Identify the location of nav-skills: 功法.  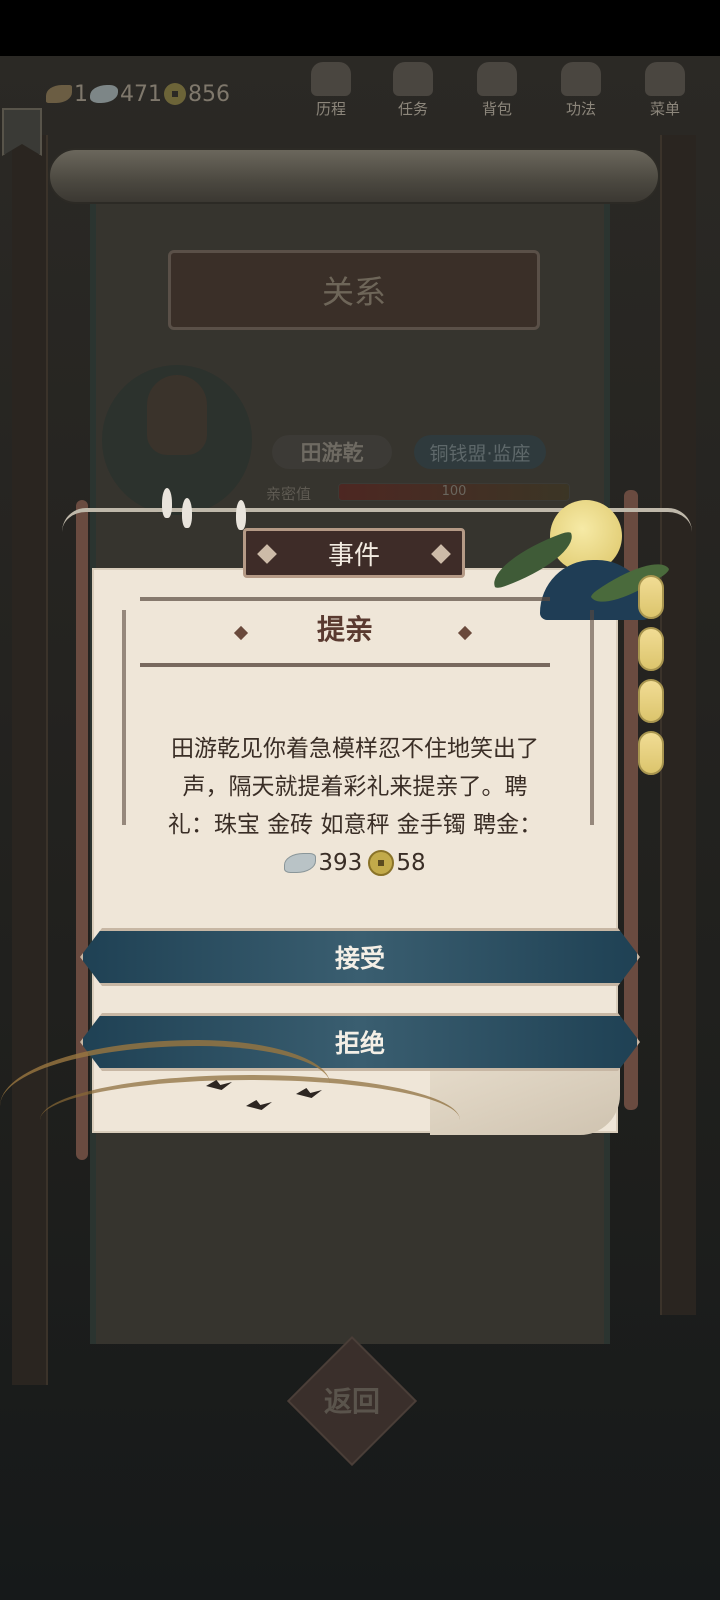
(581, 95).